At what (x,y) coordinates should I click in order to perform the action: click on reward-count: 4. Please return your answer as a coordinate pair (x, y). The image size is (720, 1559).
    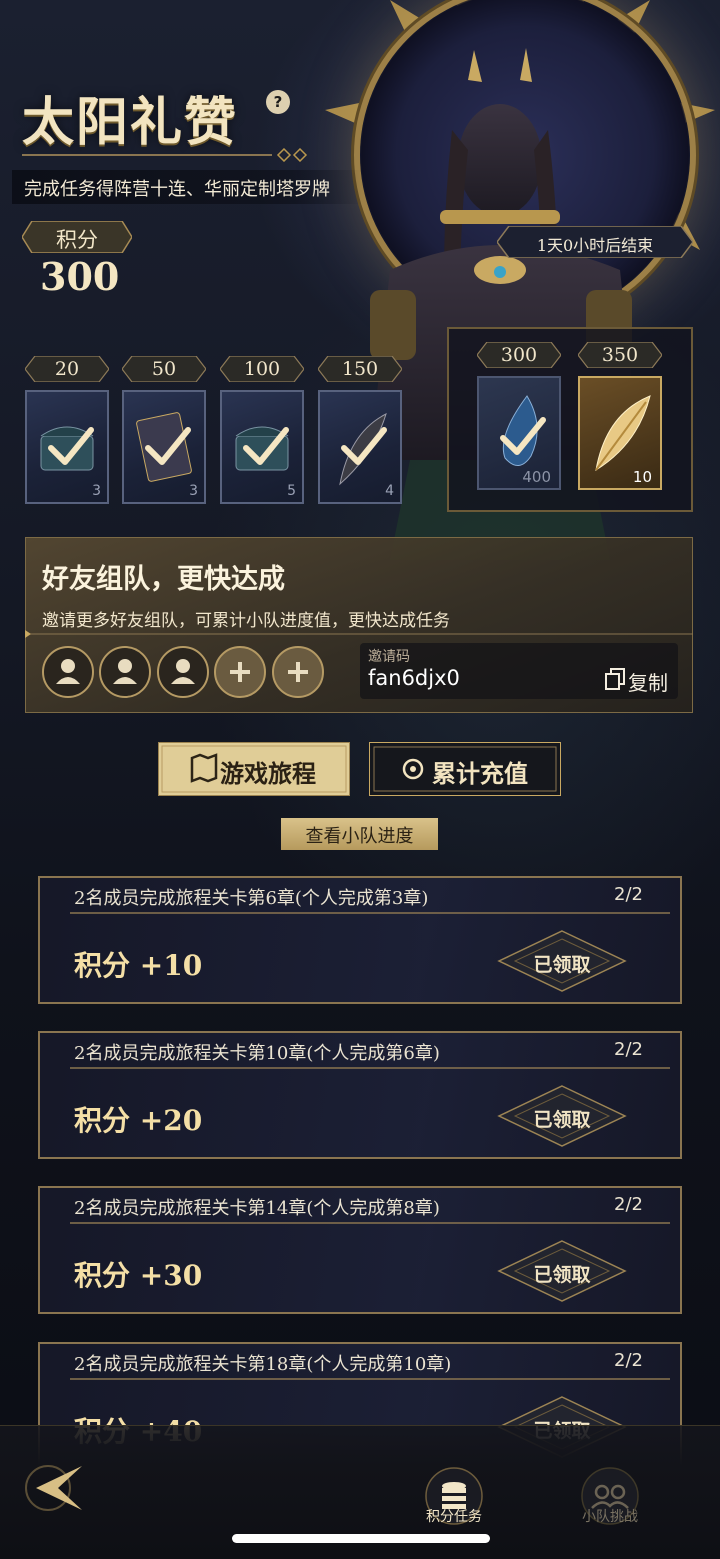
    Looking at the image, I should click on (389, 491).